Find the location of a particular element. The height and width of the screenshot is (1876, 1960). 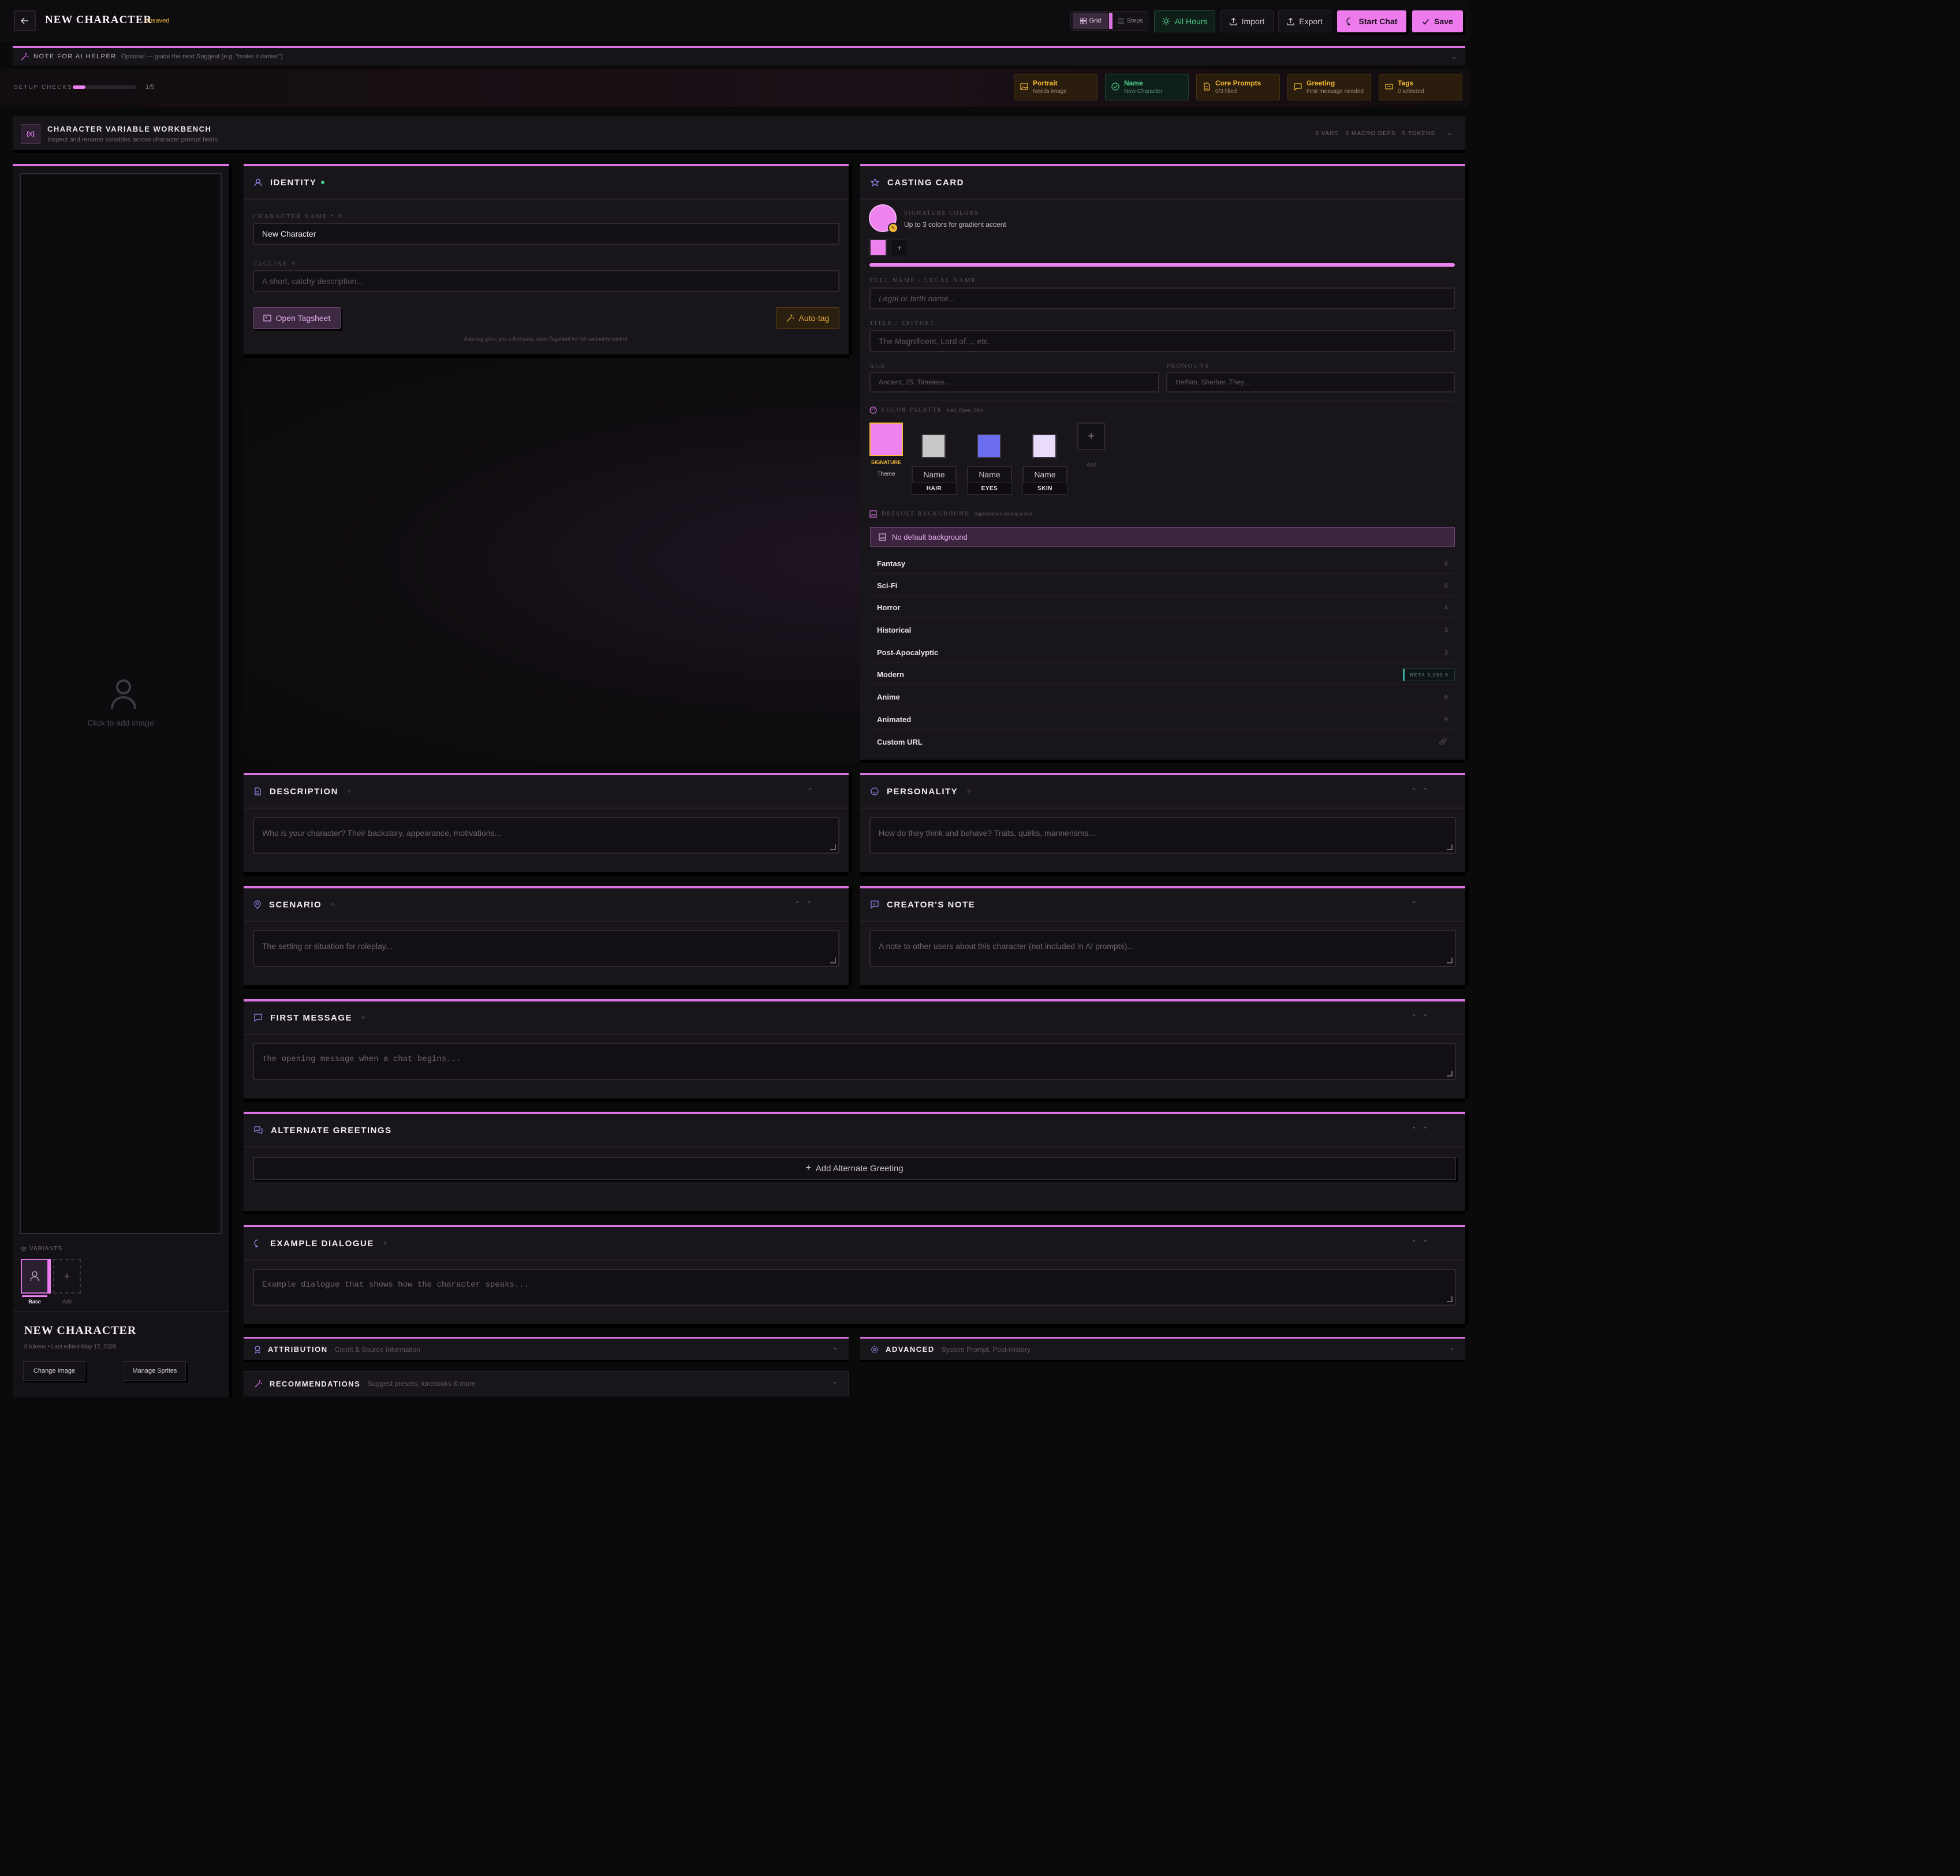

signature-edit-icon: ✎ is located at coordinates (893, 228).